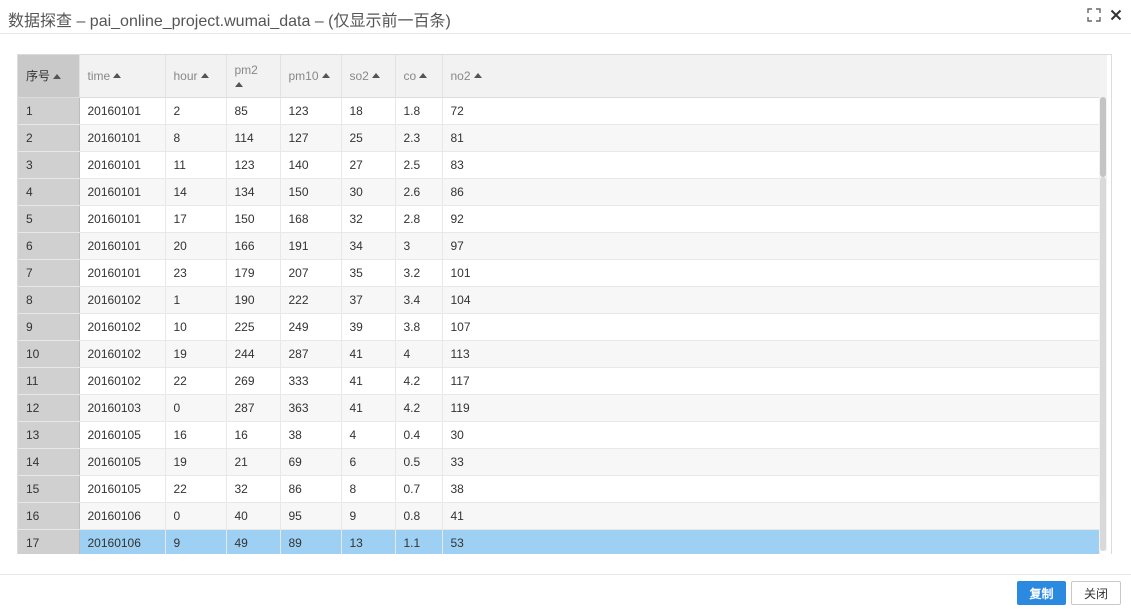  I want to click on table-cell-co: 1.8, so click(419, 111).